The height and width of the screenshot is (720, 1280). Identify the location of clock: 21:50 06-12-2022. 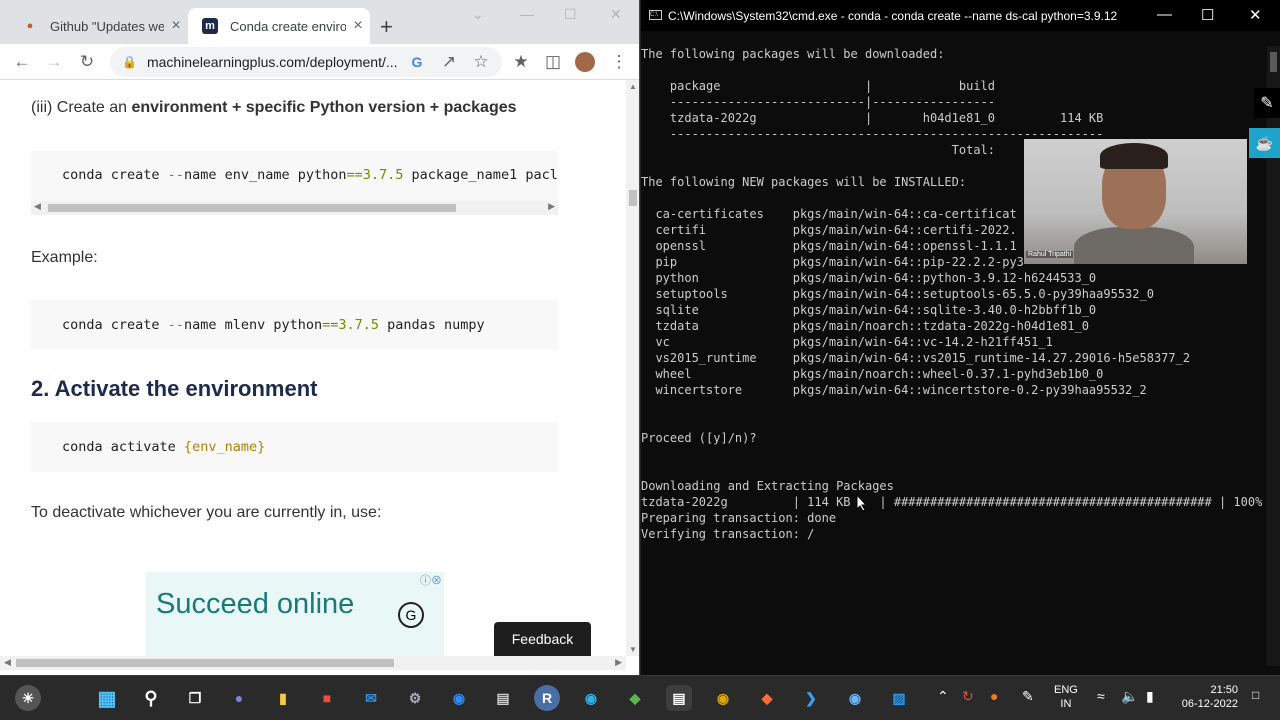
(1203, 697).